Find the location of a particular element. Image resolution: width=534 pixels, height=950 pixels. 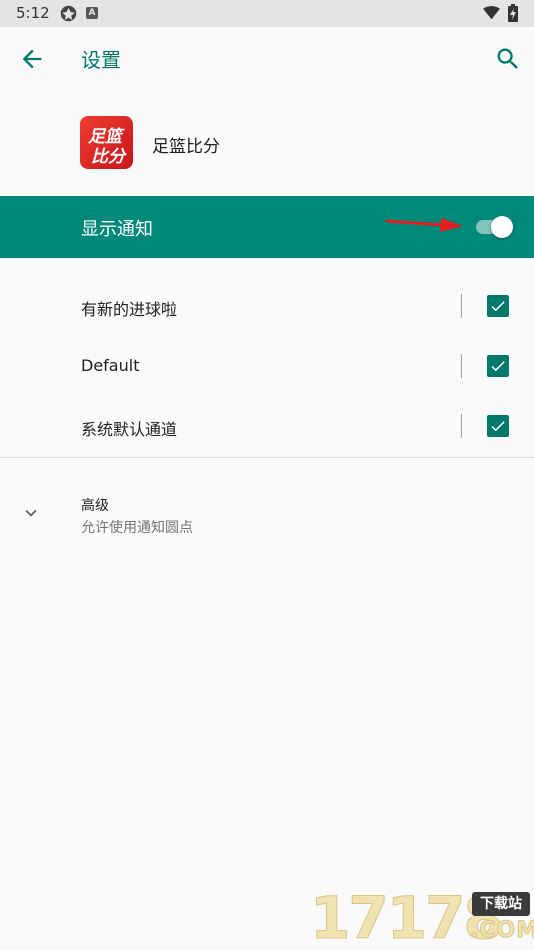

status-time: 5:12 is located at coordinates (33, 13).